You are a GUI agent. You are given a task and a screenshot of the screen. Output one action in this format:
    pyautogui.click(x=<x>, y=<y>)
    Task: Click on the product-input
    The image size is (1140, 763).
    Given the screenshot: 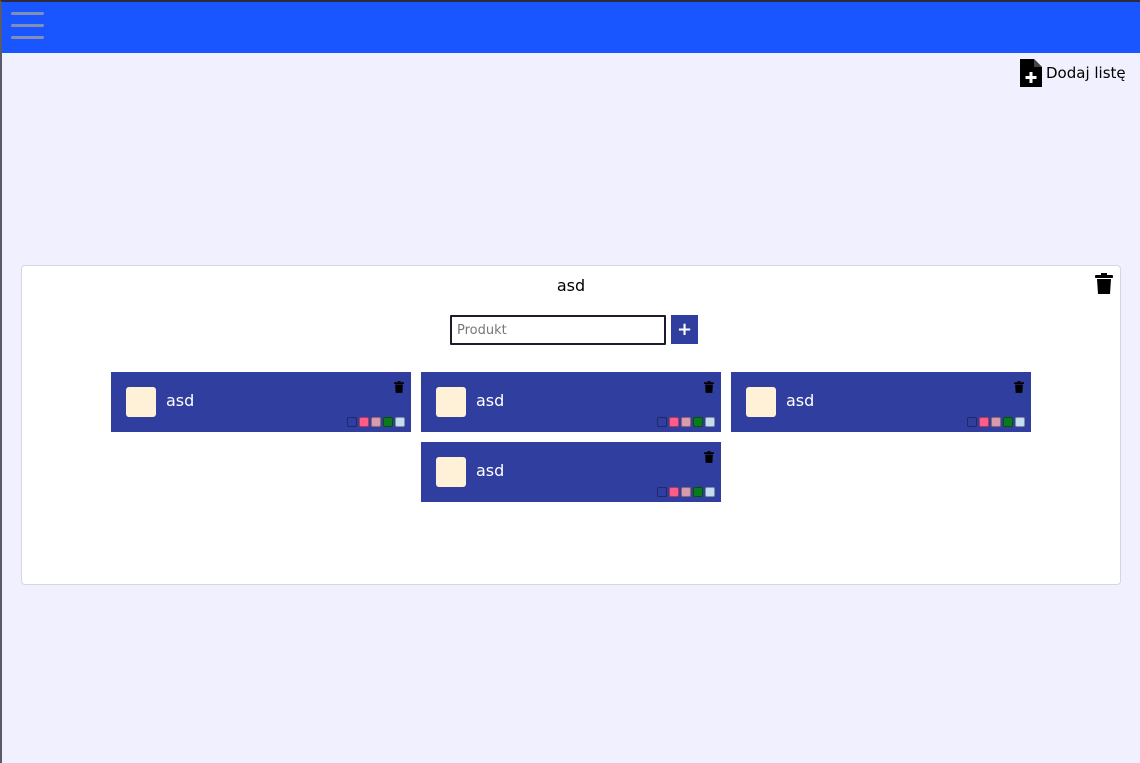 What is the action you would take?
    pyautogui.click(x=558, y=330)
    